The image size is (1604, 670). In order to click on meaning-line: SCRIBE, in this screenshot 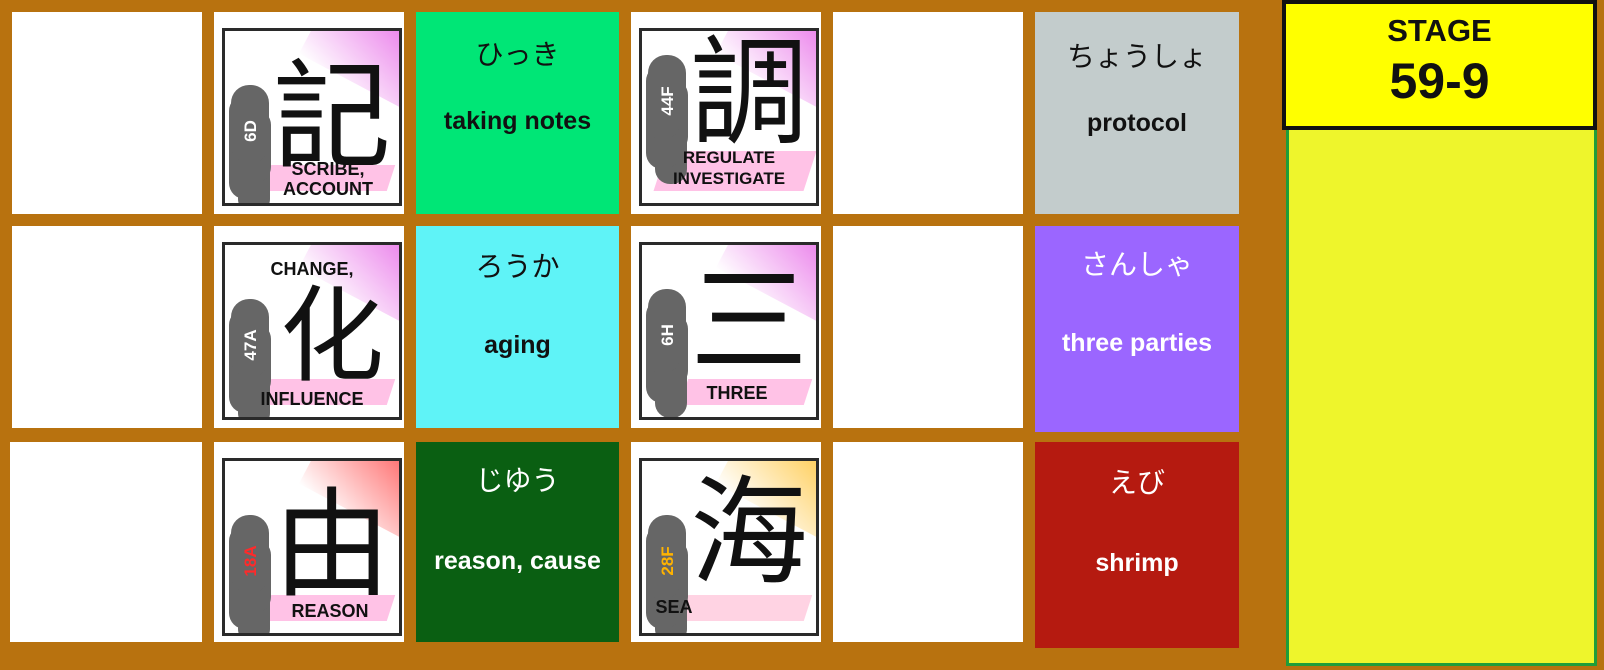, I will do `click(328, 169)`.